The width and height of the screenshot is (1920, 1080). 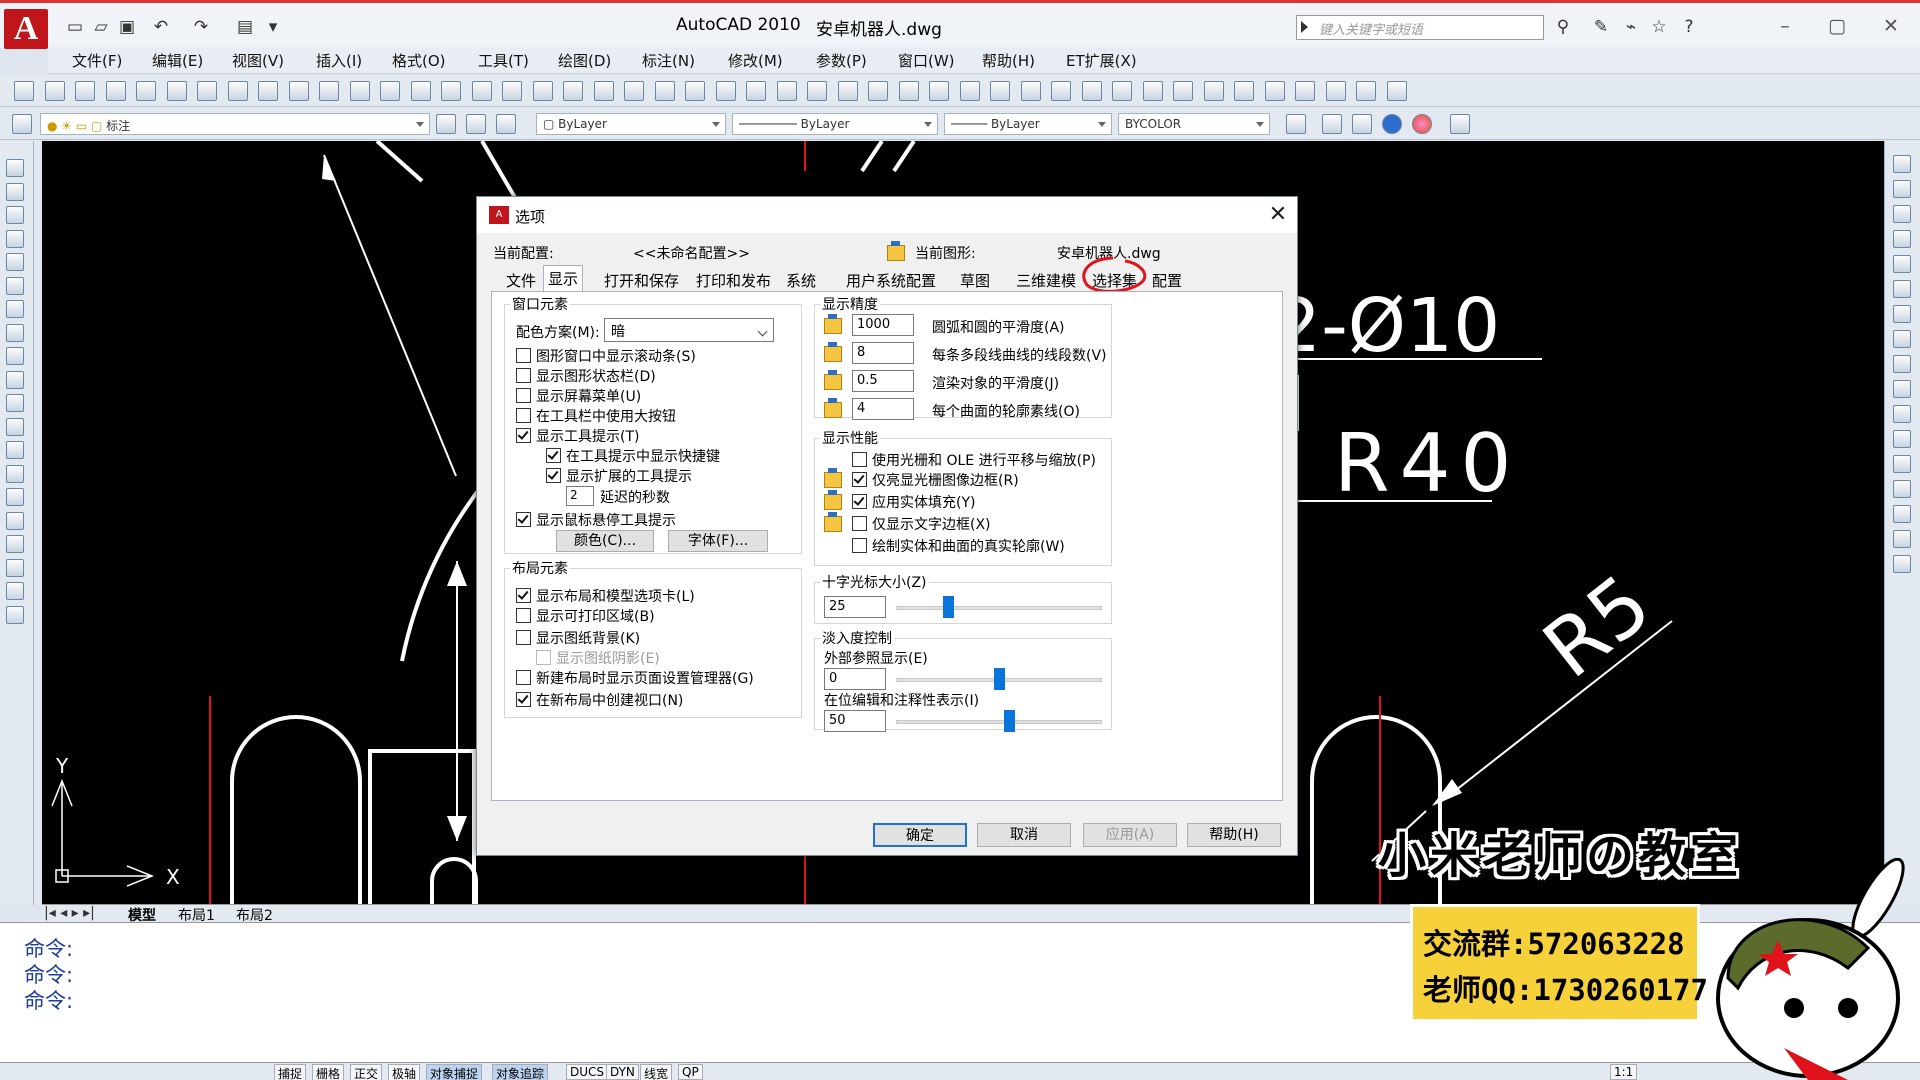 I want to click on hatch-icon, so click(x=15, y=497).